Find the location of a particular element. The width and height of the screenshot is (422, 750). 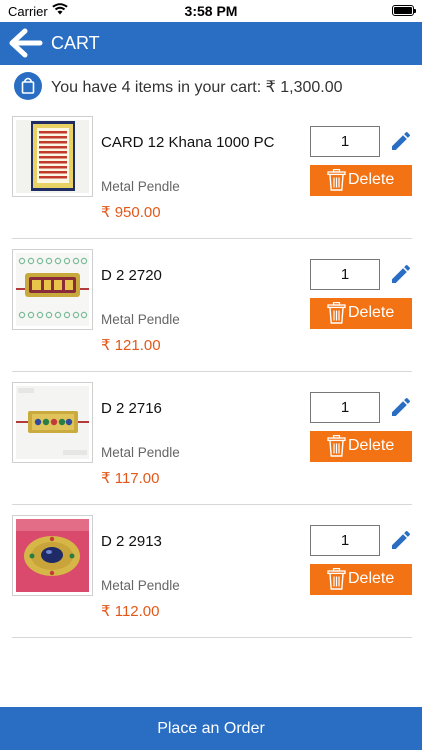

battery-icon is located at coordinates (404, 10).